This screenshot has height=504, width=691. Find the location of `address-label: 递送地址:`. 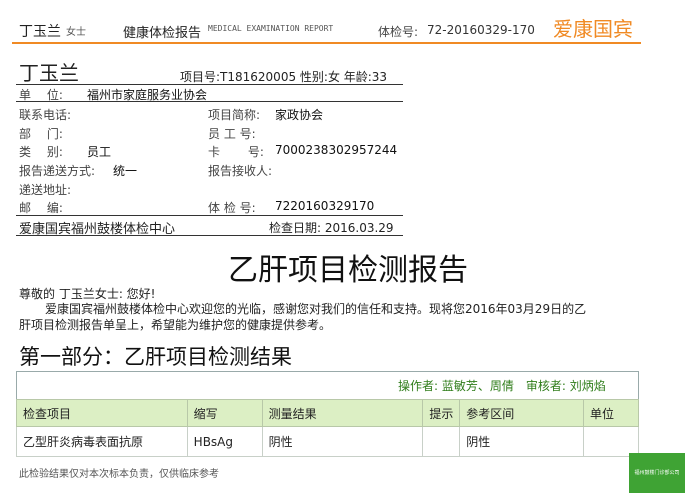

address-label: 递送地址: is located at coordinates (45, 190).